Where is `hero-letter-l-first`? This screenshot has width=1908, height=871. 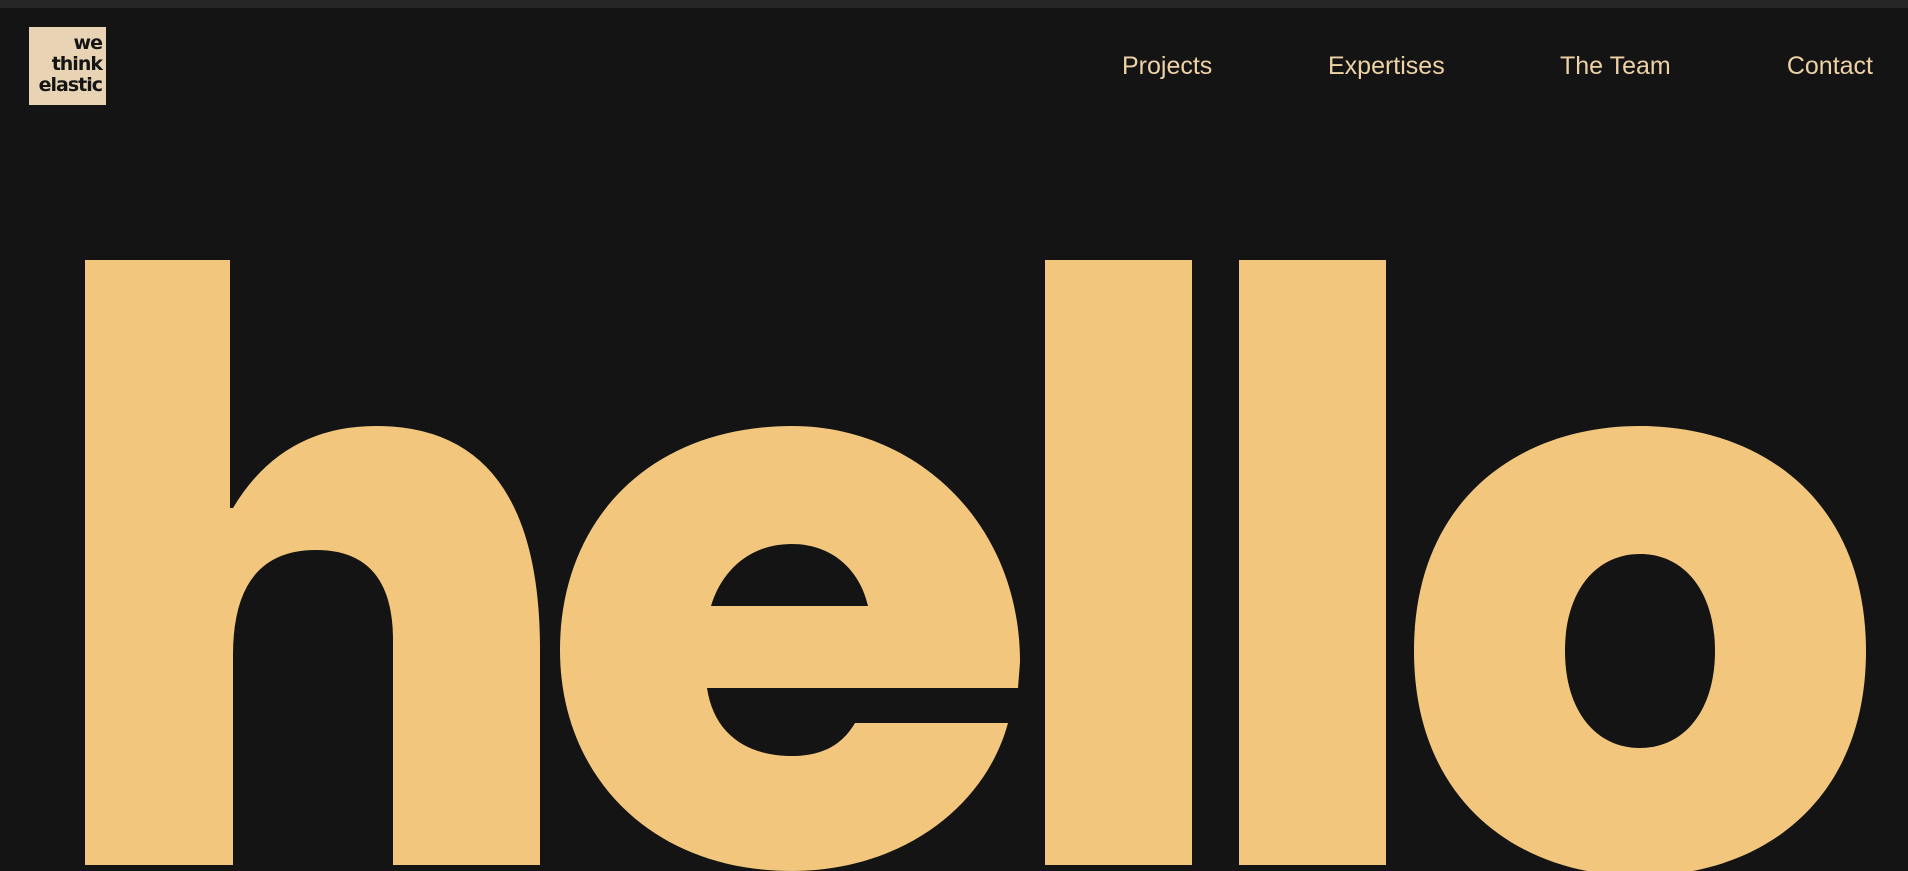 hero-letter-l-first is located at coordinates (1118, 562).